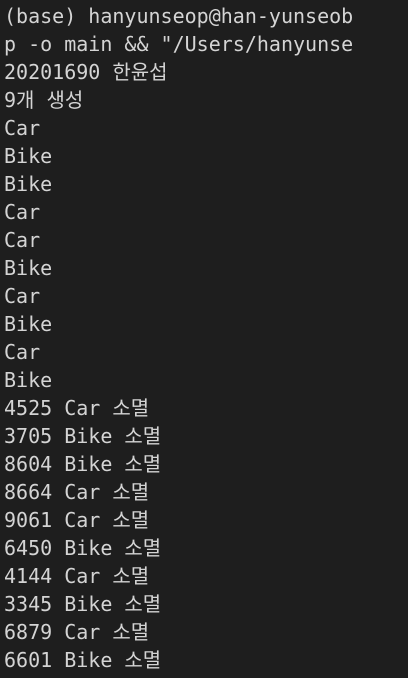 The width and height of the screenshot is (408, 678). What do you see at coordinates (83, 464) in the screenshot?
I see `output-line: 8604 Bike 소멸` at bounding box center [83, 464].